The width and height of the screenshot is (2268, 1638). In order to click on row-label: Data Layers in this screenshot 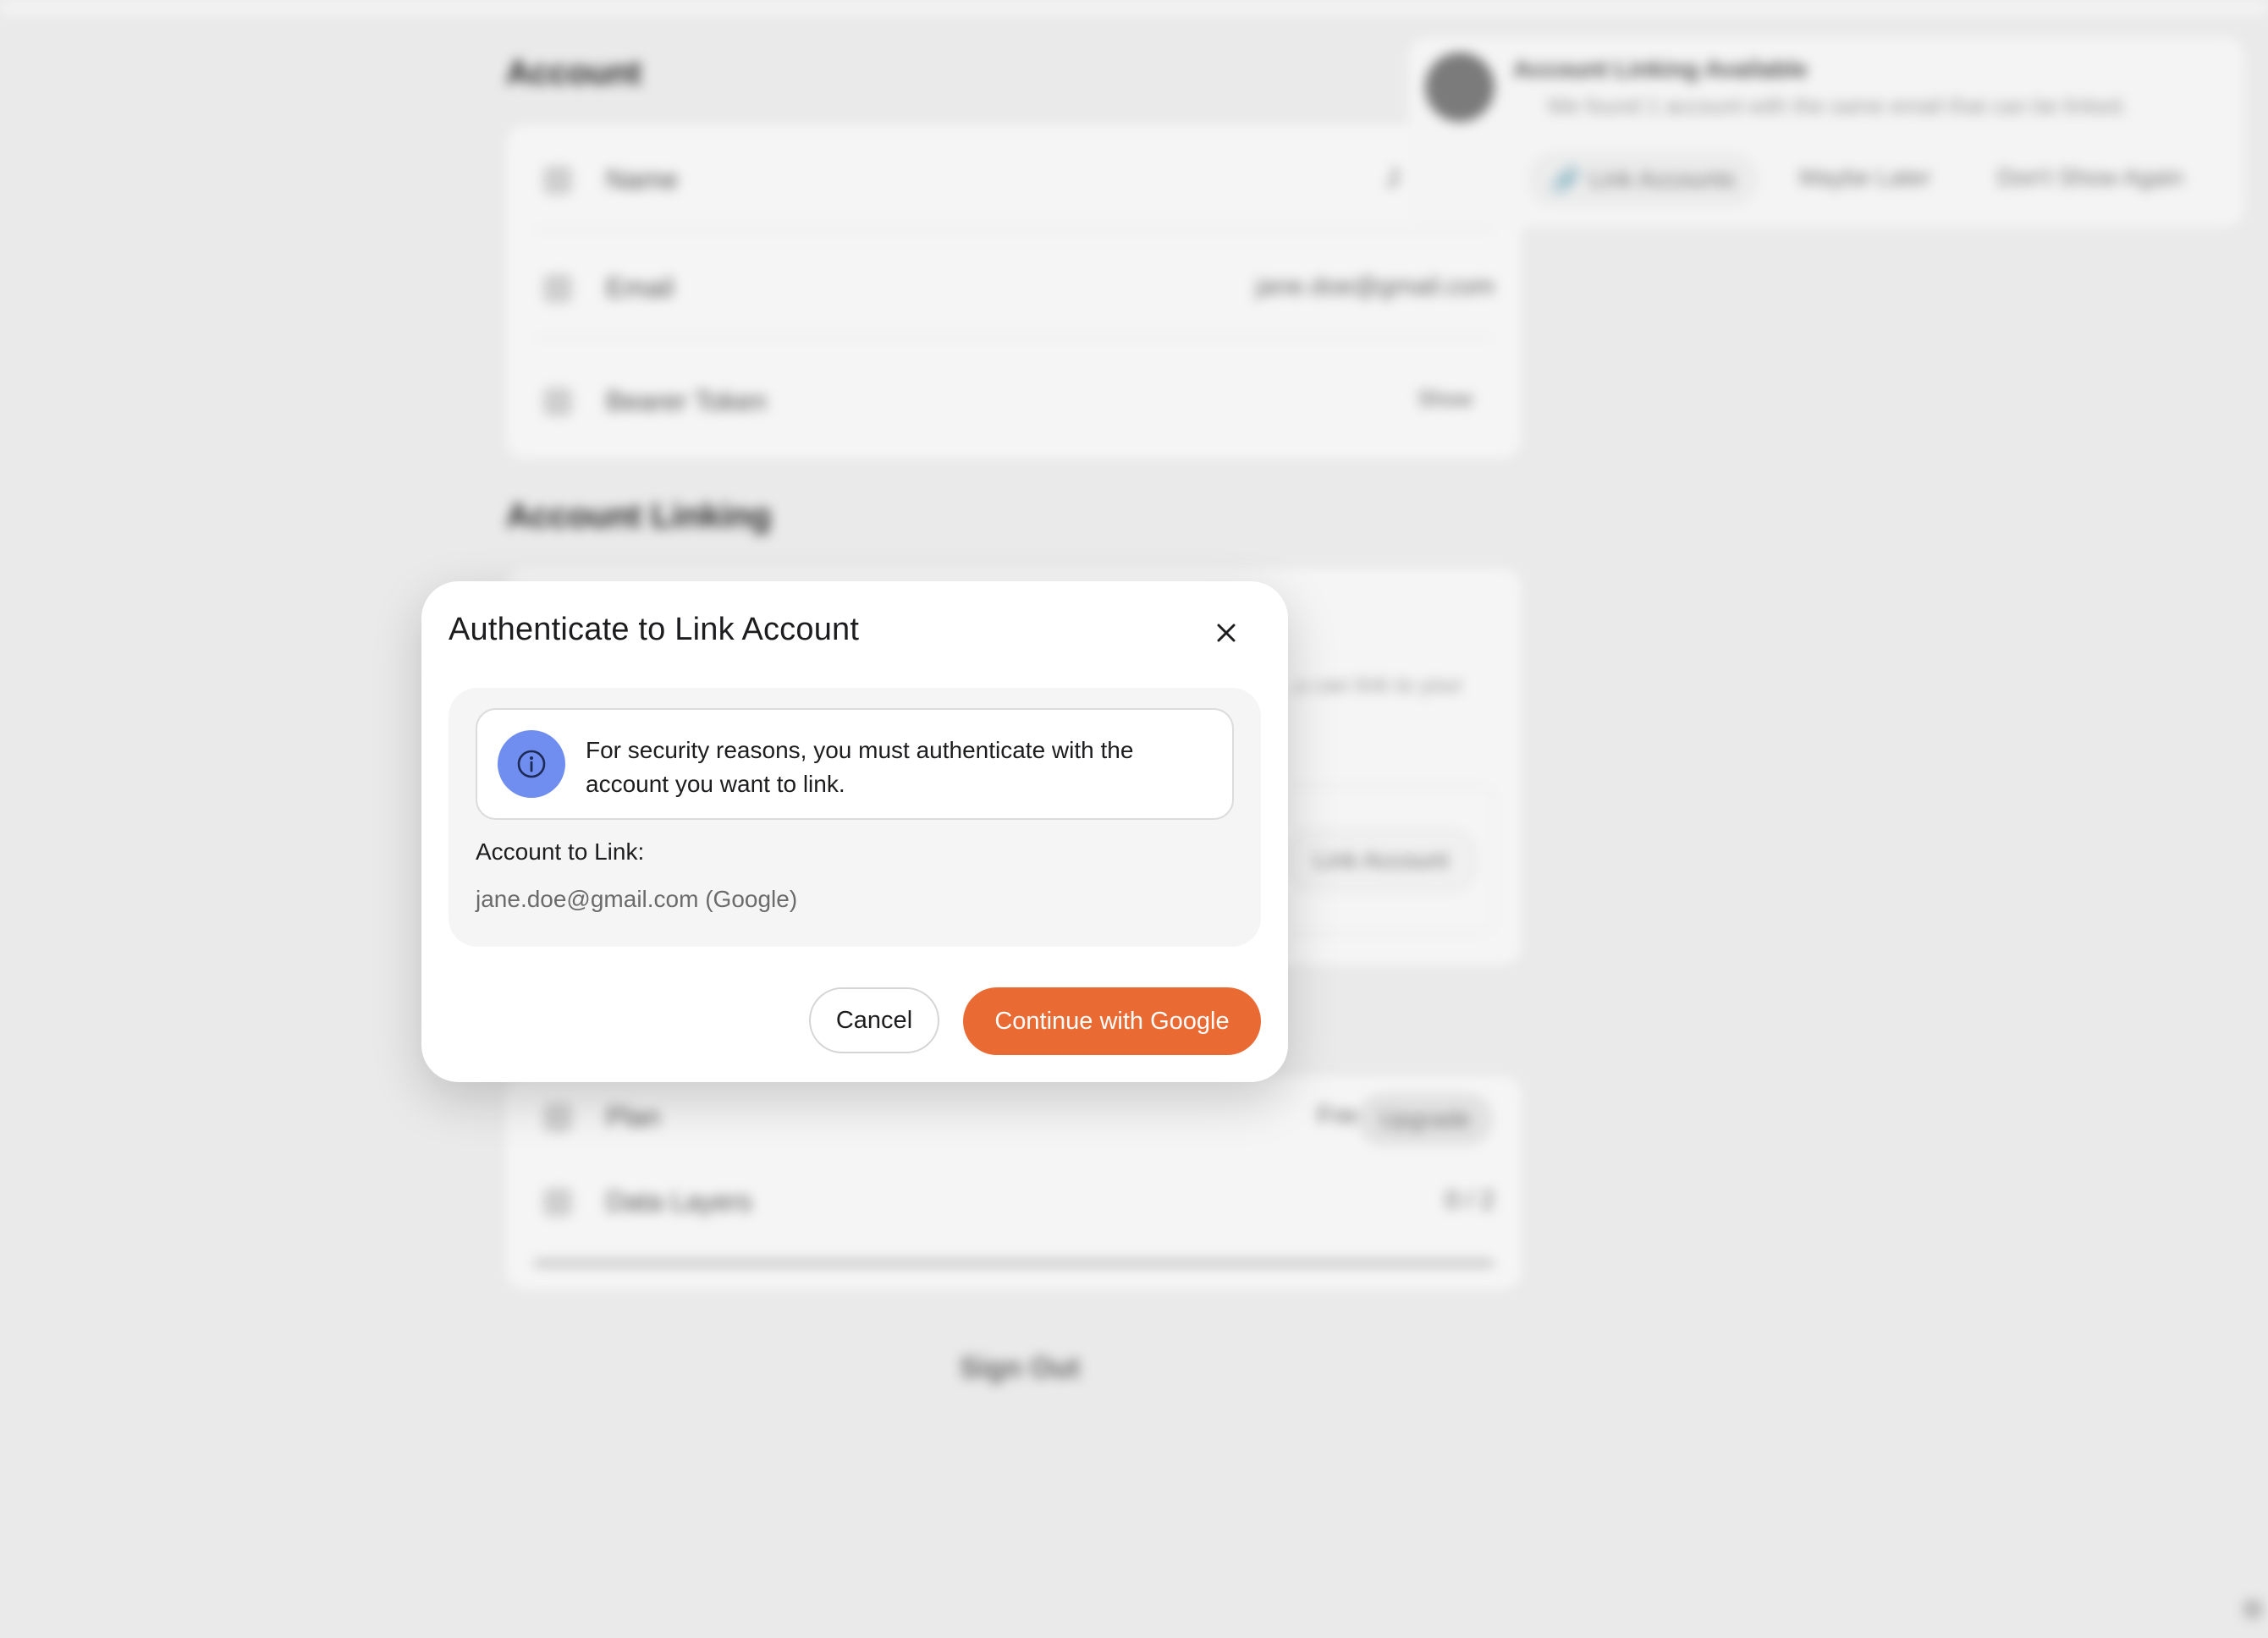, I will do `click(679, 1201)`.